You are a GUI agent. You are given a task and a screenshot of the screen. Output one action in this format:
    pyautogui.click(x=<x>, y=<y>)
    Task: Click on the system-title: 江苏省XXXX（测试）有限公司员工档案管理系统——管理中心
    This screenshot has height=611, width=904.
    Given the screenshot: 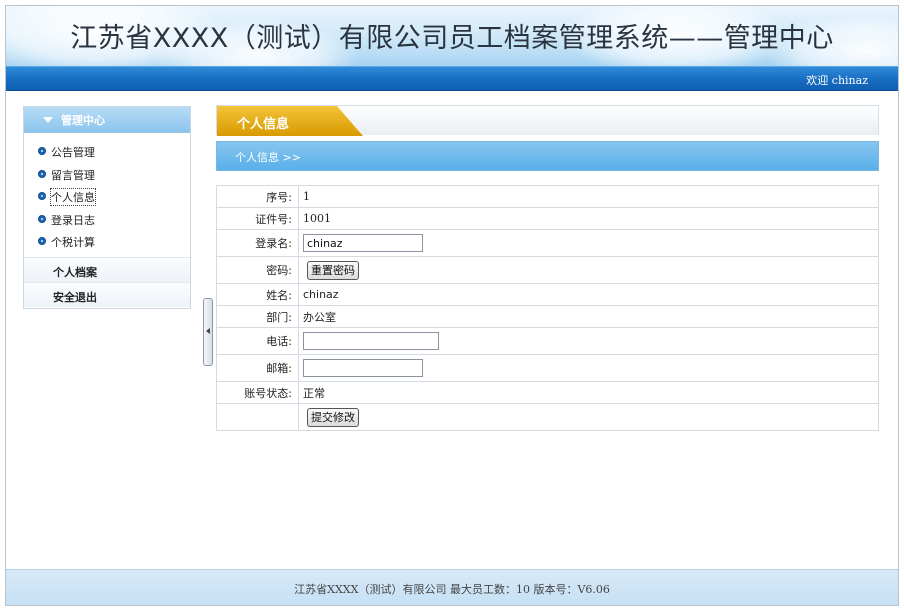 What is the action you would take?
    pyautogui.click(x=452, y=38)
    